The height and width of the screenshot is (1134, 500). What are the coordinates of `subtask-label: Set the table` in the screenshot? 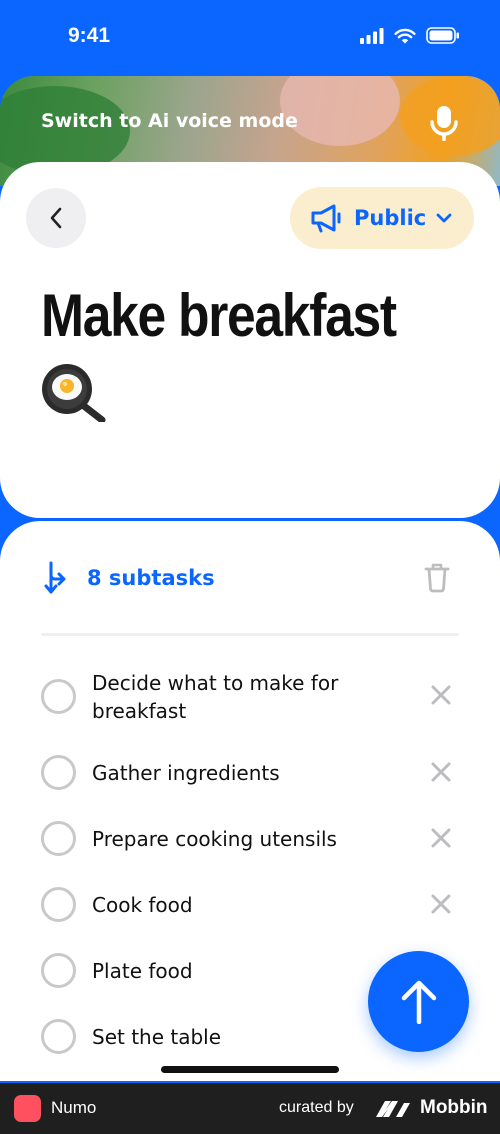 It's located at (242, 1037).